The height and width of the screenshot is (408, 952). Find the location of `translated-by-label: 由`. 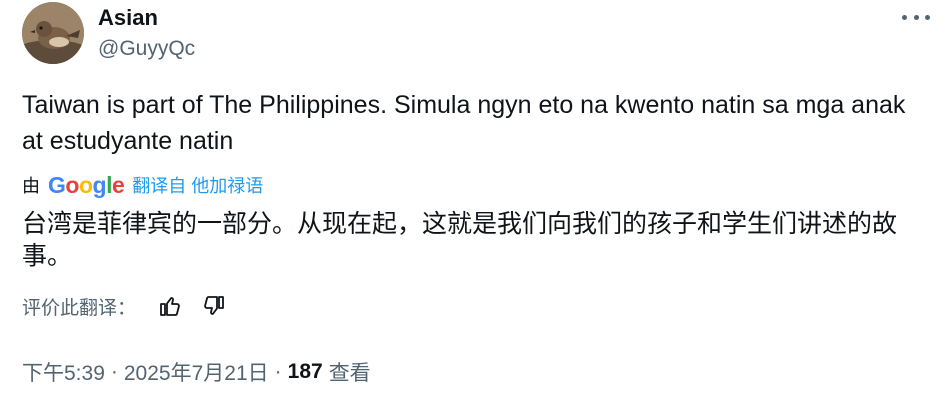

translated-by-label: 由 is located at coordinates (31, 186).